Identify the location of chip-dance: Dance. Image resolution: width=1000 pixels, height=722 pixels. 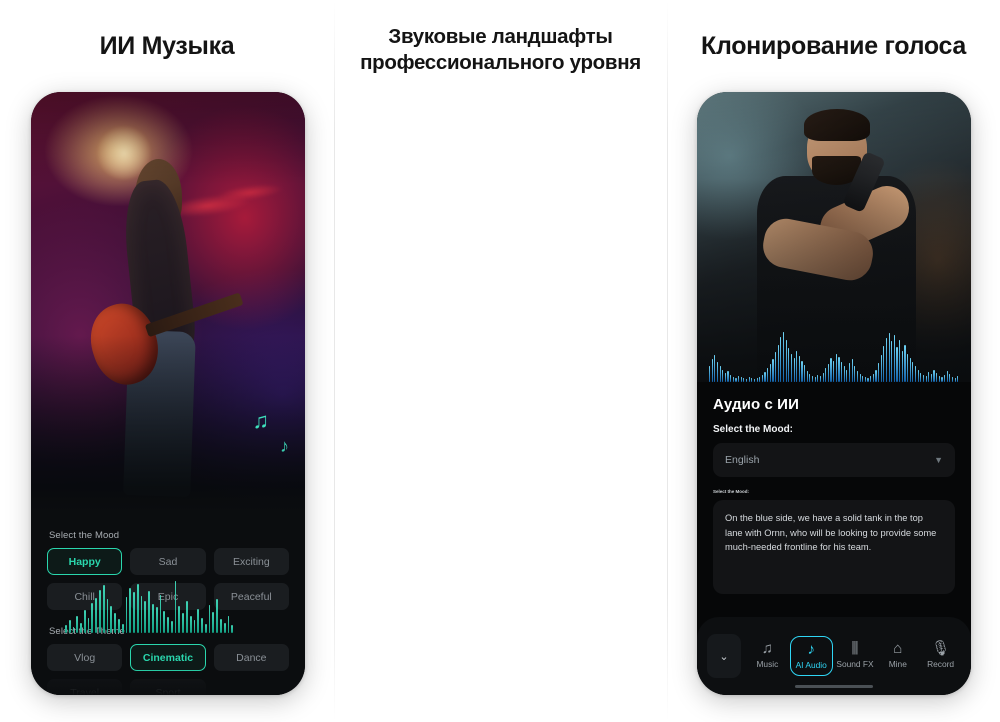
(251, 657).